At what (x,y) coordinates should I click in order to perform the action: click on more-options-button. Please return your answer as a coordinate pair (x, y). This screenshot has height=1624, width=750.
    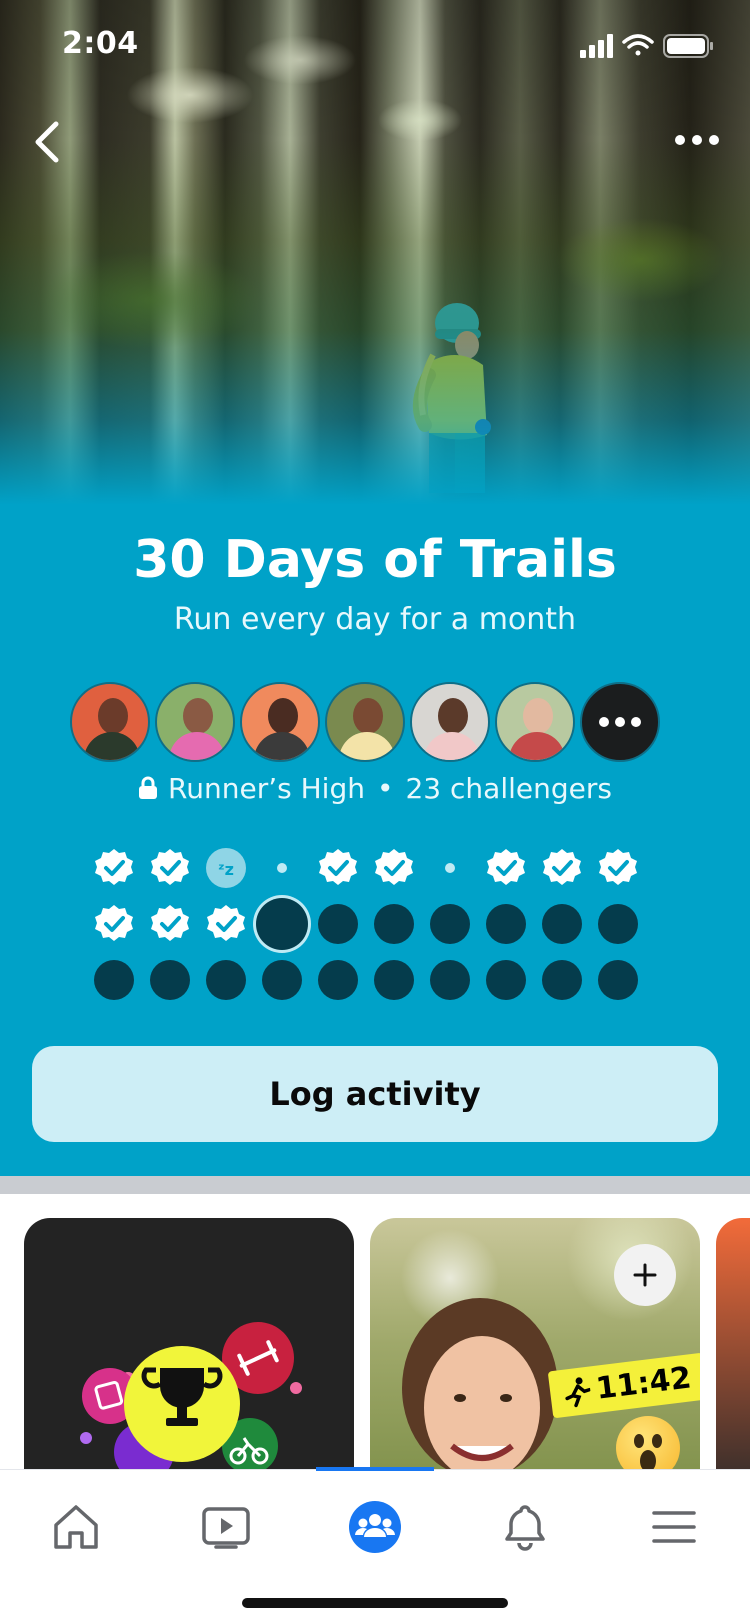
    Looking at the image, I should click on (697, 140).